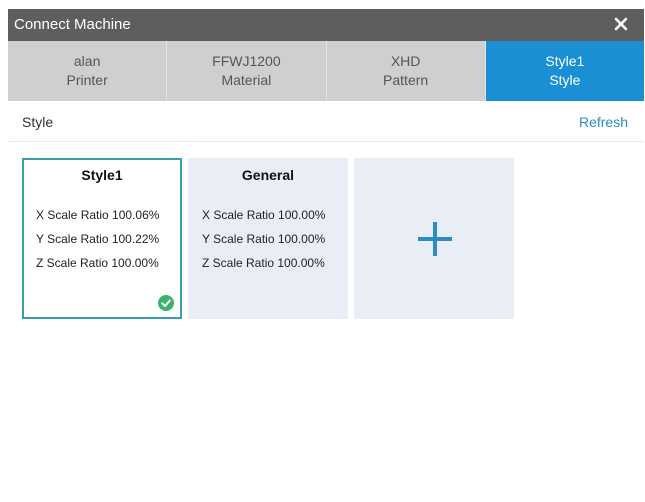 The height and width of the screenshot is (502, 645). What do you see at coordinates (406, 80) in the screenshot?
I see `tab-pattern-label: Pattern` at bounding box center [406, 80].